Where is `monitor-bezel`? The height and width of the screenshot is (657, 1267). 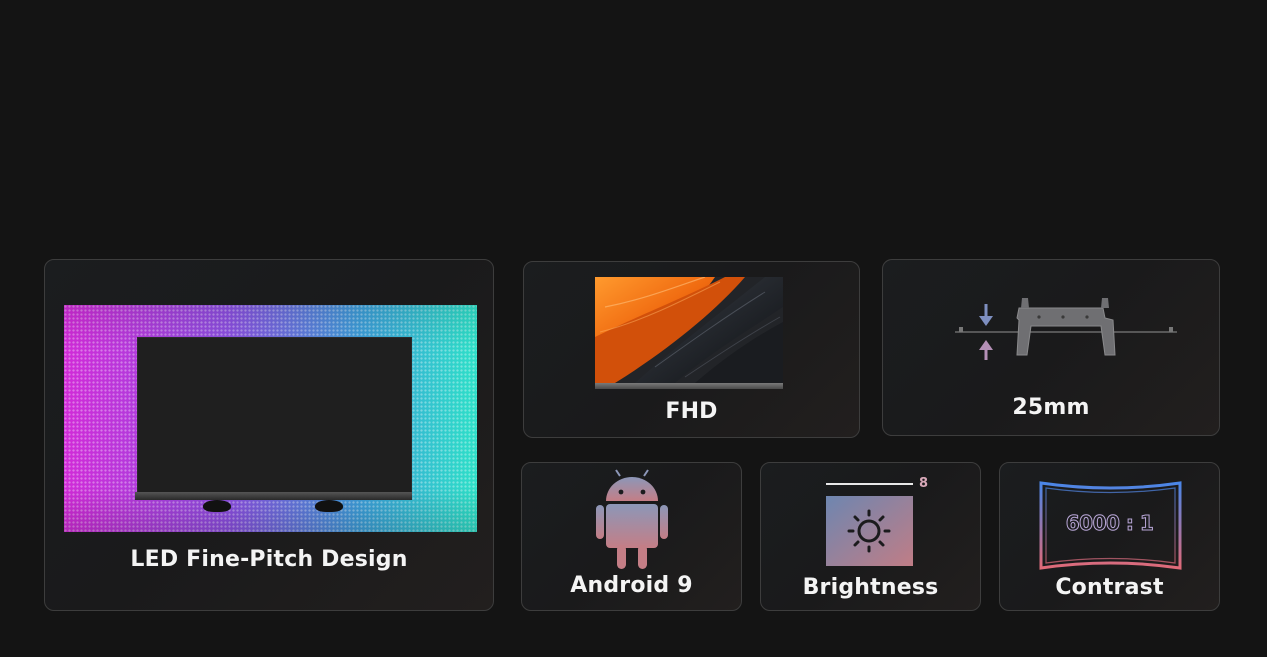 monitor-bezel is located at coordinates (689, 386).